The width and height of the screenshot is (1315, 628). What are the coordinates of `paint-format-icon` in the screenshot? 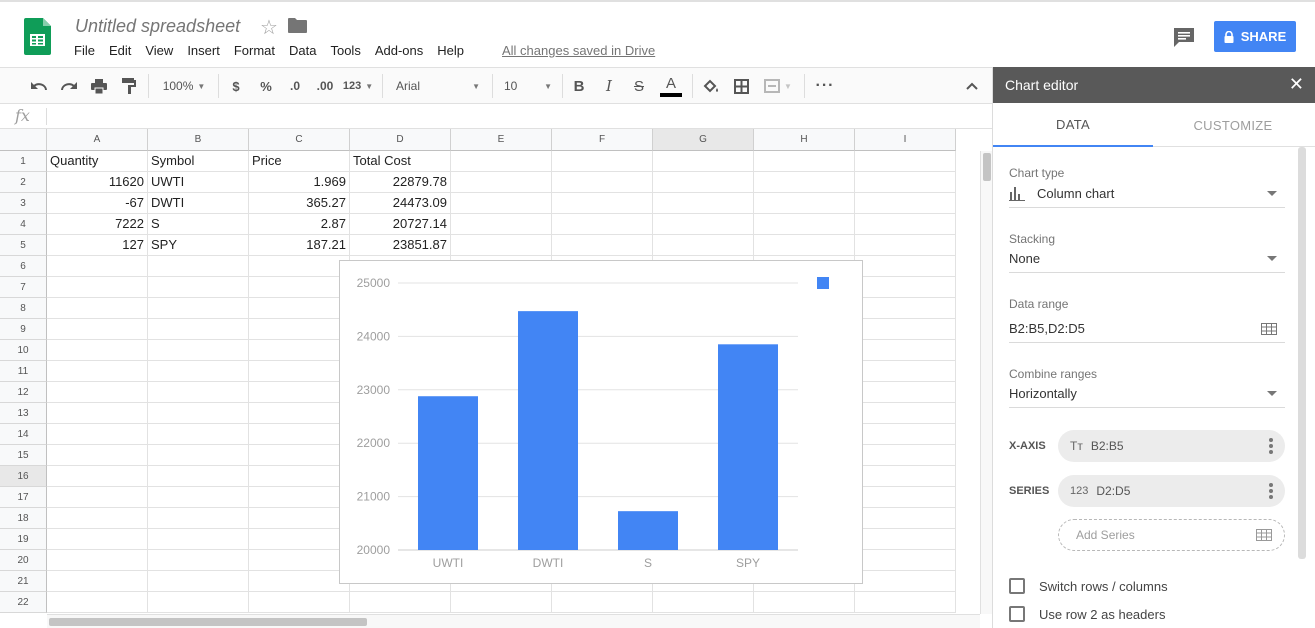 It's located at (129, 86).